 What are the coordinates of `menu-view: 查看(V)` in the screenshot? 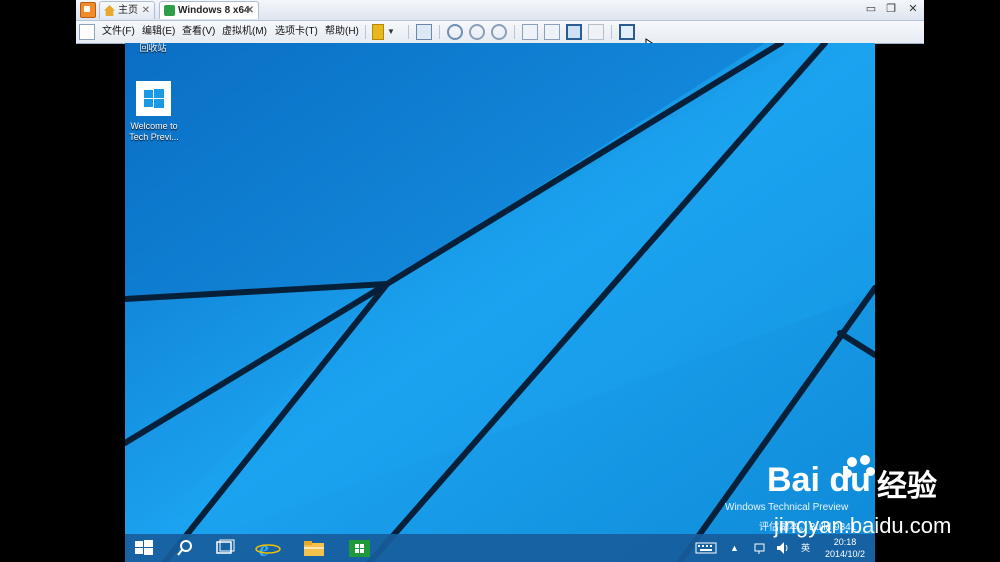 It's located at (198, 32).